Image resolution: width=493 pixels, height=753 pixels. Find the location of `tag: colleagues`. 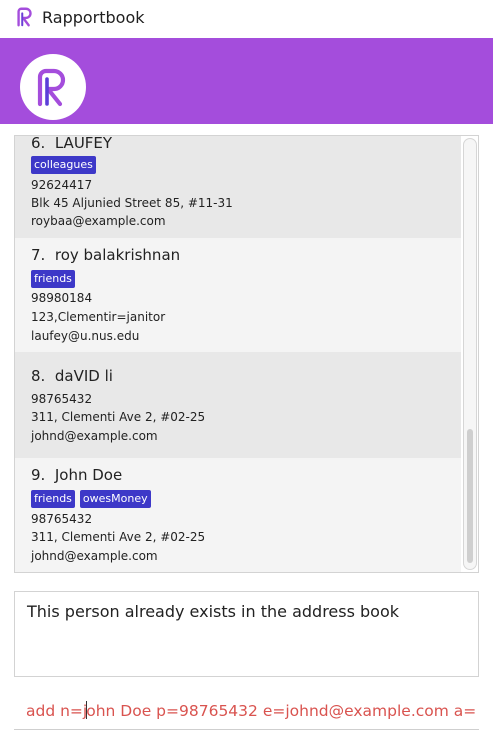

tag: colleagues is located at coordinates (63, 165).